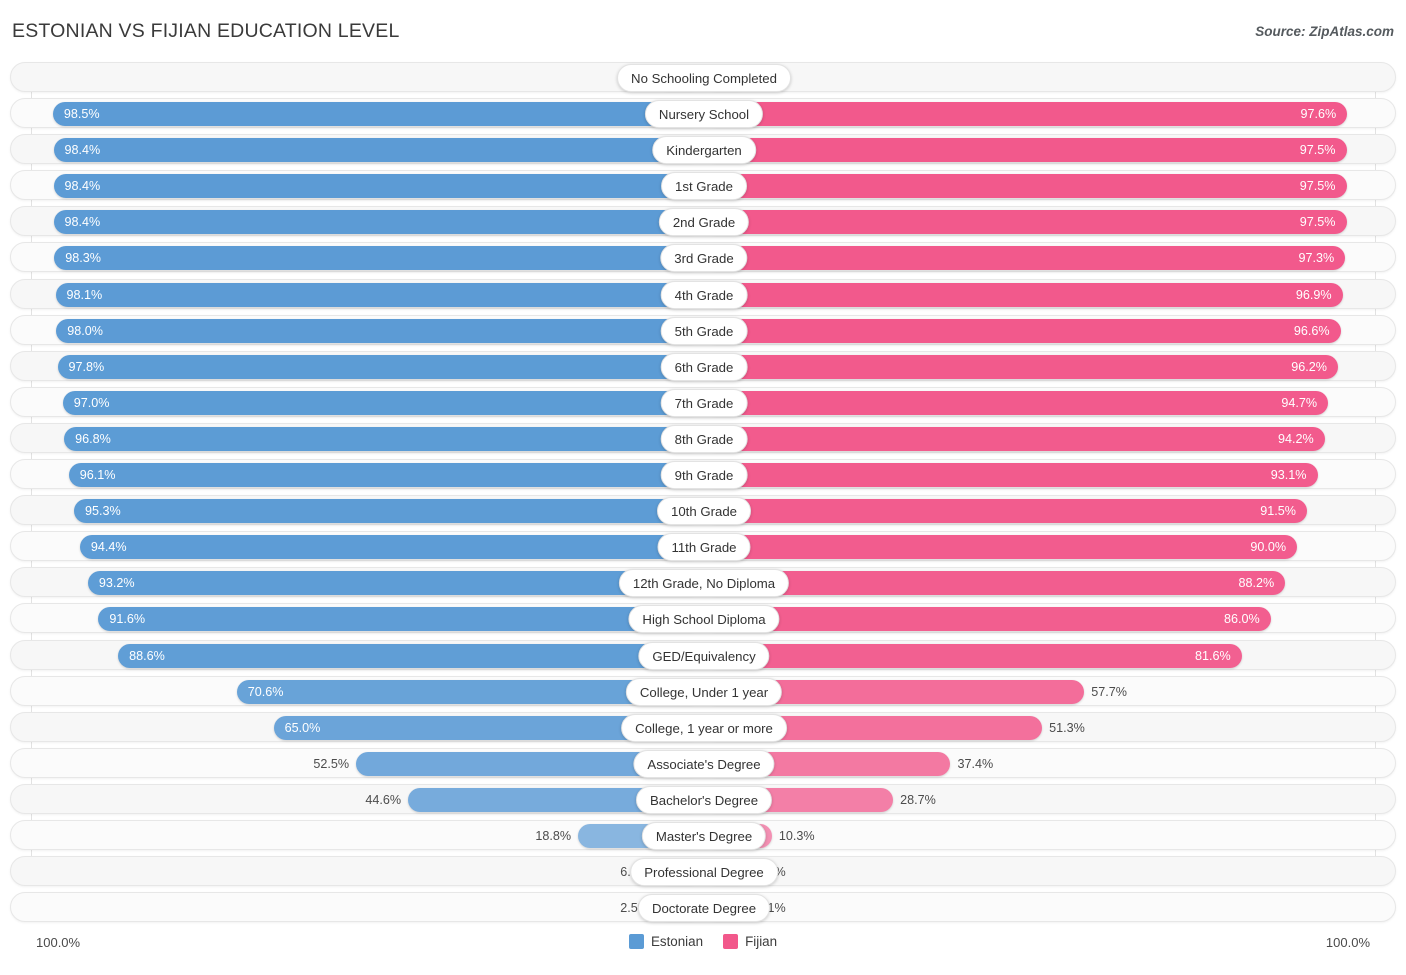 This screenshot has width=1406, height=975. Describe the element at coordinates (1318, 114) in the screenshot. I see `bar-value-fijian: 97.6%` at that location.